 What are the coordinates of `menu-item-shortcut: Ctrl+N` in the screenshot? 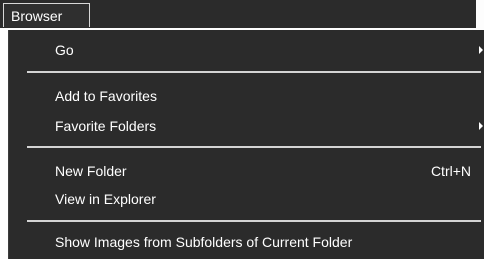 It's located at (450, 171).